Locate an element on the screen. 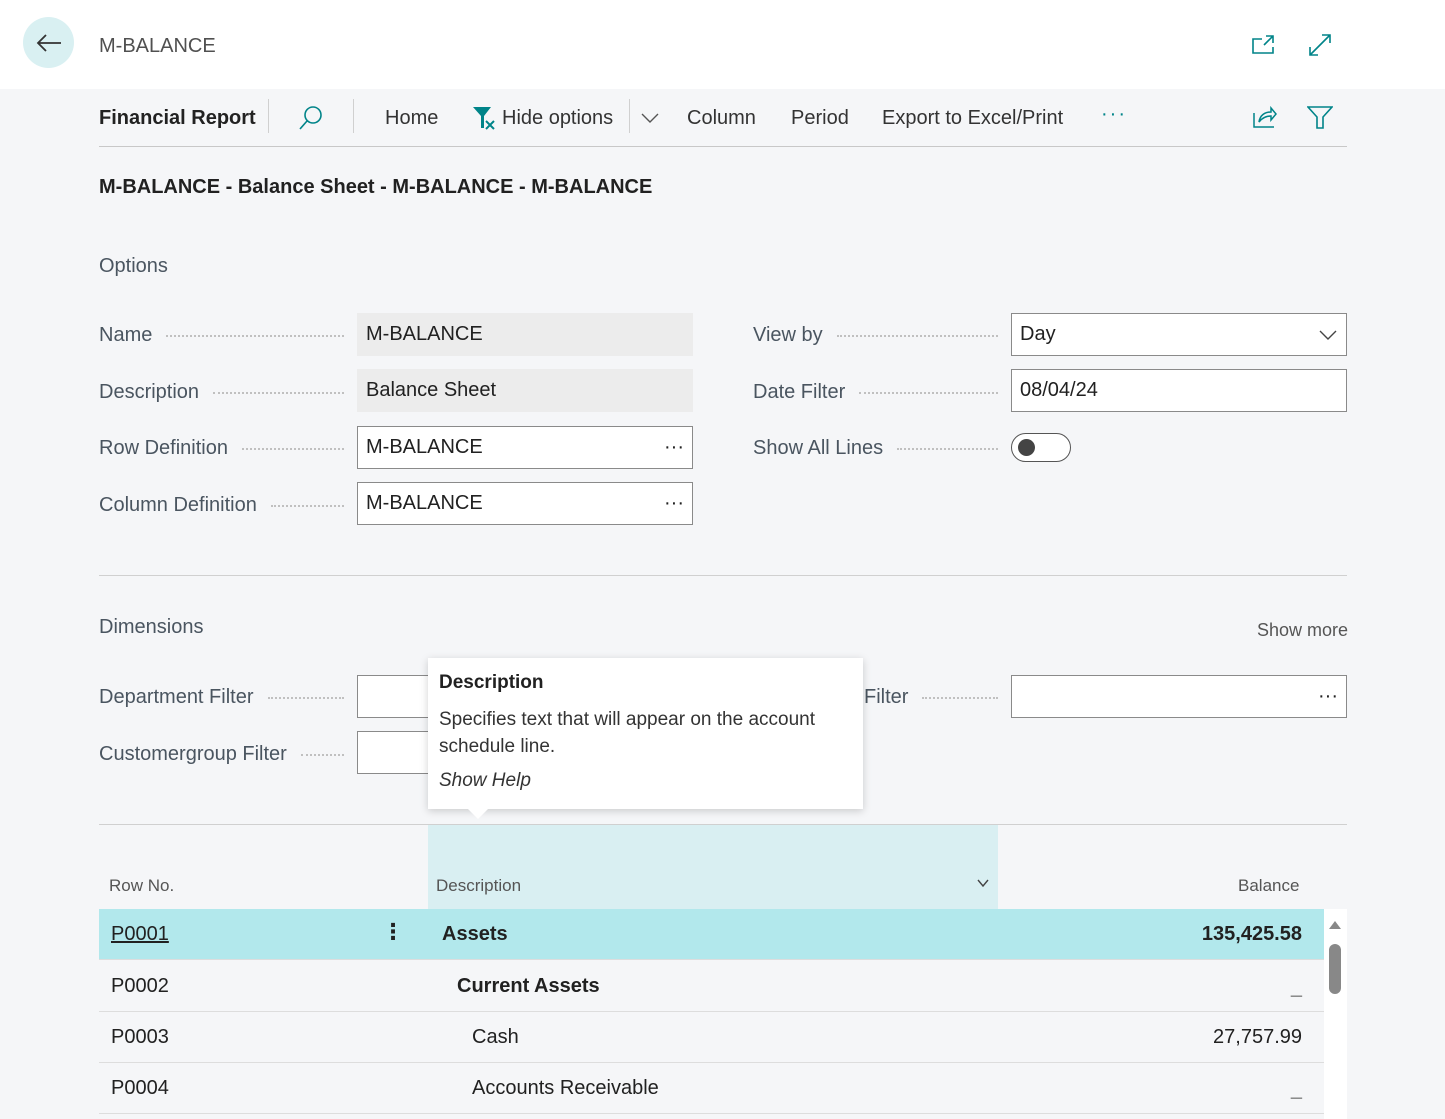 The width and height of the screenshot is (1445, 1119). share-icon is located at coordinates (1265, 120).